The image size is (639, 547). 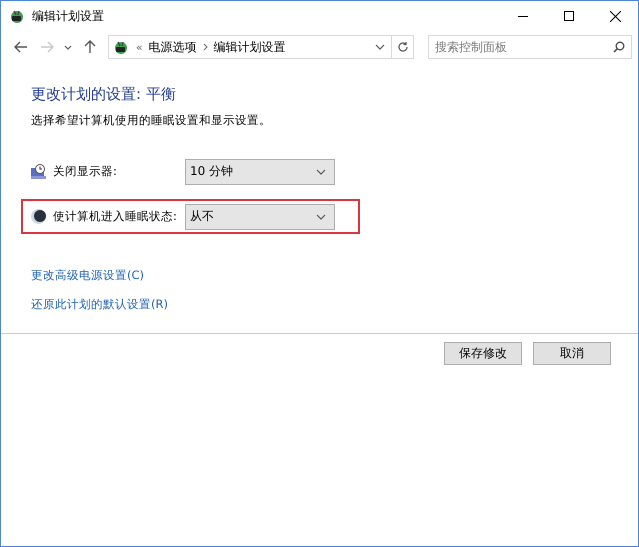 What do you see at coordinates (139, 47) in the screenshot?
I see `overflow-chevron: «` at bounding box center [139, 47].